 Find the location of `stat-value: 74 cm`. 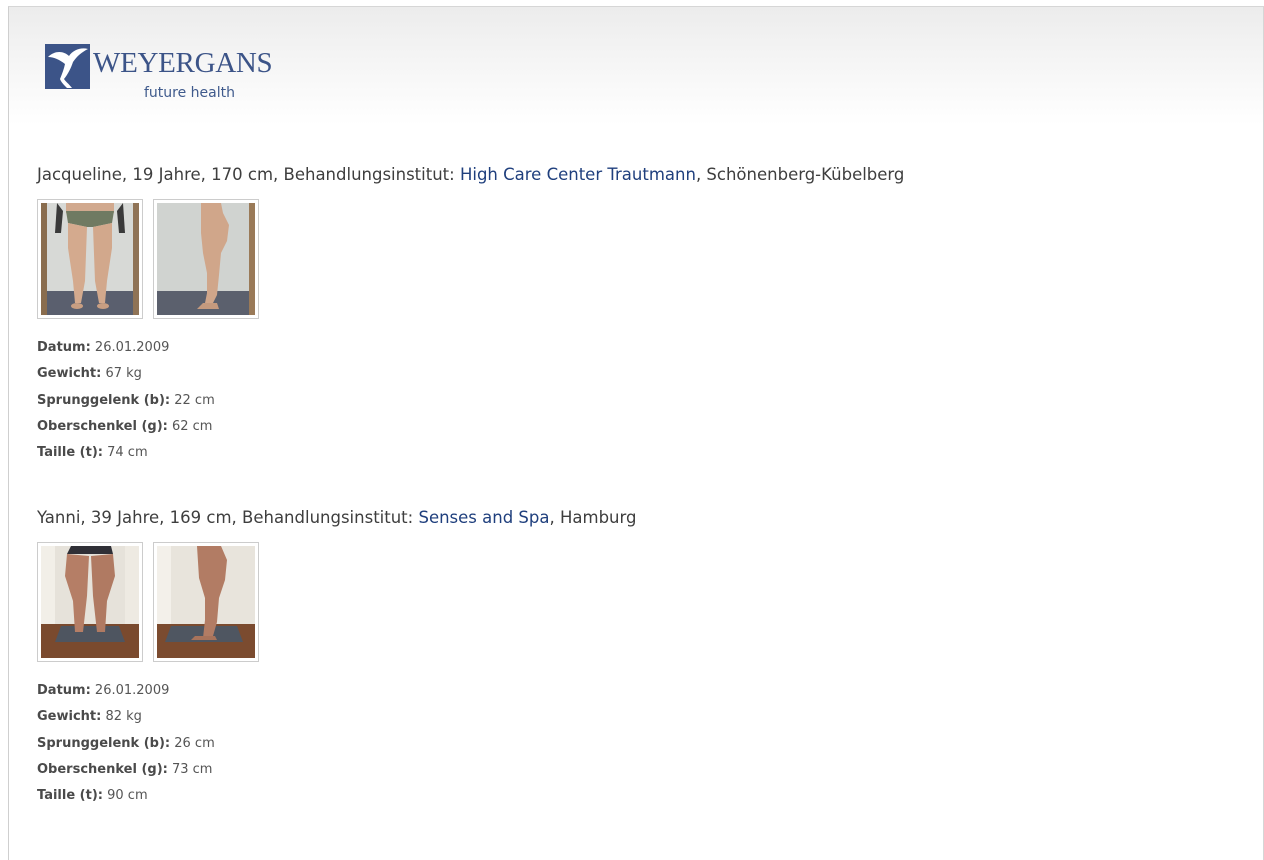

stat-value: 74 cm is located at coordinates (127, 453).